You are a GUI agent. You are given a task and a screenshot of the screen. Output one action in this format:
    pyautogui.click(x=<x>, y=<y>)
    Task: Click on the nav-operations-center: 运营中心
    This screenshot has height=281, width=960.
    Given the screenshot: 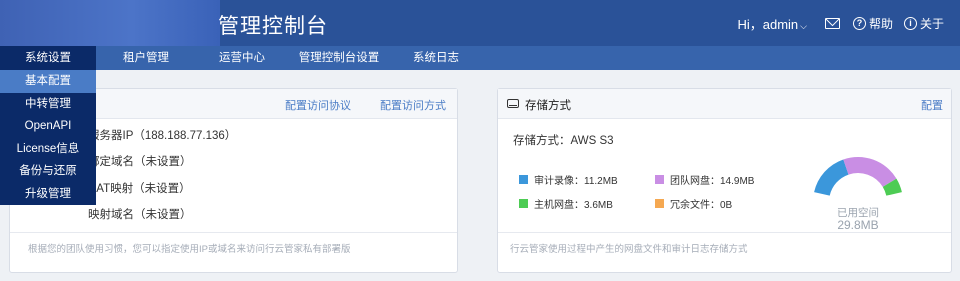 What is the action you would take?
    pyautogui.click(x=242, y=58)
    